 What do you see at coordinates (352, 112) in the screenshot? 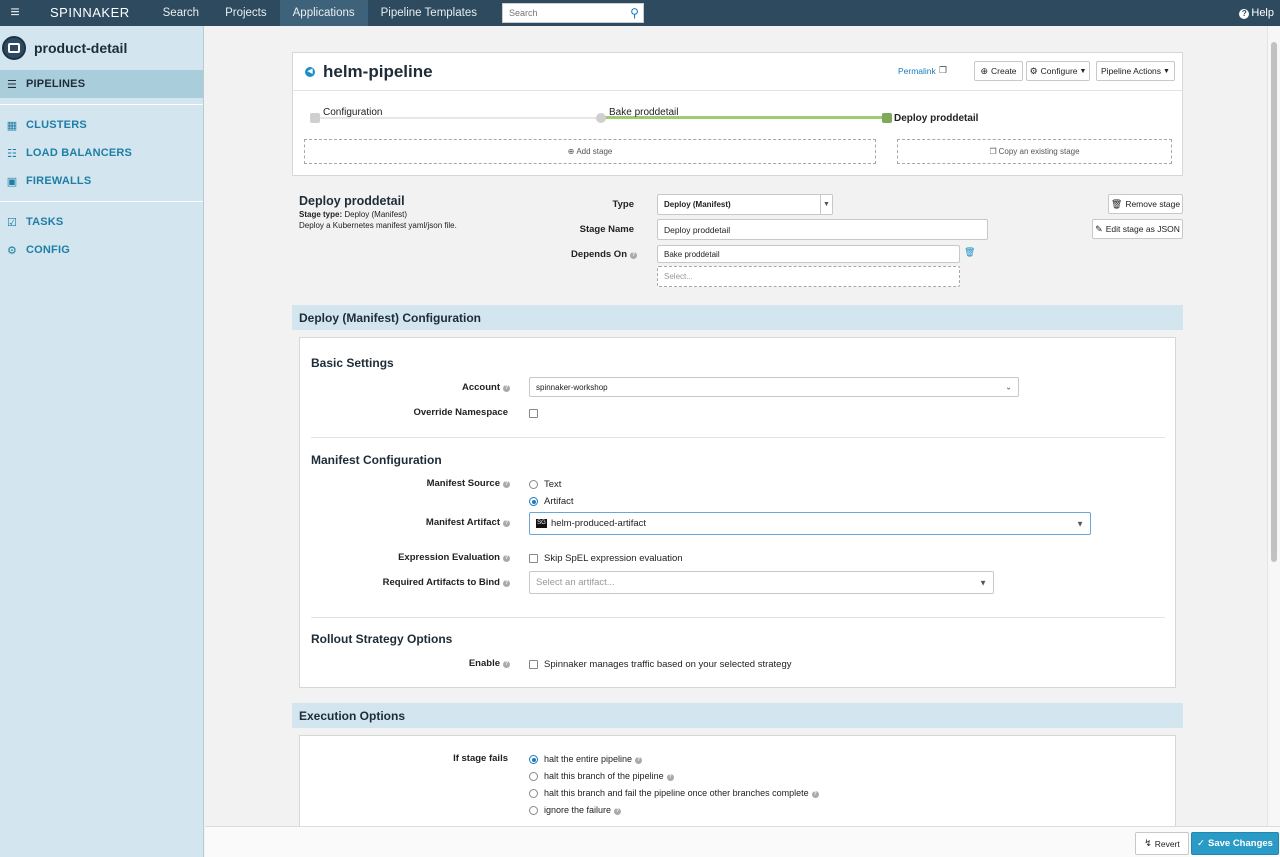
I see `stage-label-configuration: Configuration` at bounding box center [352, 112].